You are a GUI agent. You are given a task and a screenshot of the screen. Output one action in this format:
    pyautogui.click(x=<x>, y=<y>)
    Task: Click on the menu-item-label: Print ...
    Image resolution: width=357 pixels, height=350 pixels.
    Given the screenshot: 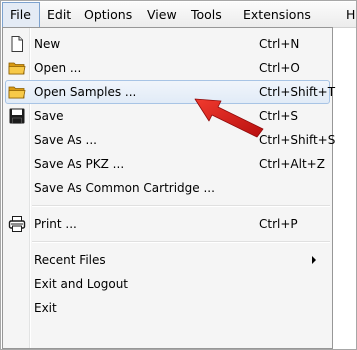 What is the action you would take?
    pyautogui.click(x=55, y=224)
    